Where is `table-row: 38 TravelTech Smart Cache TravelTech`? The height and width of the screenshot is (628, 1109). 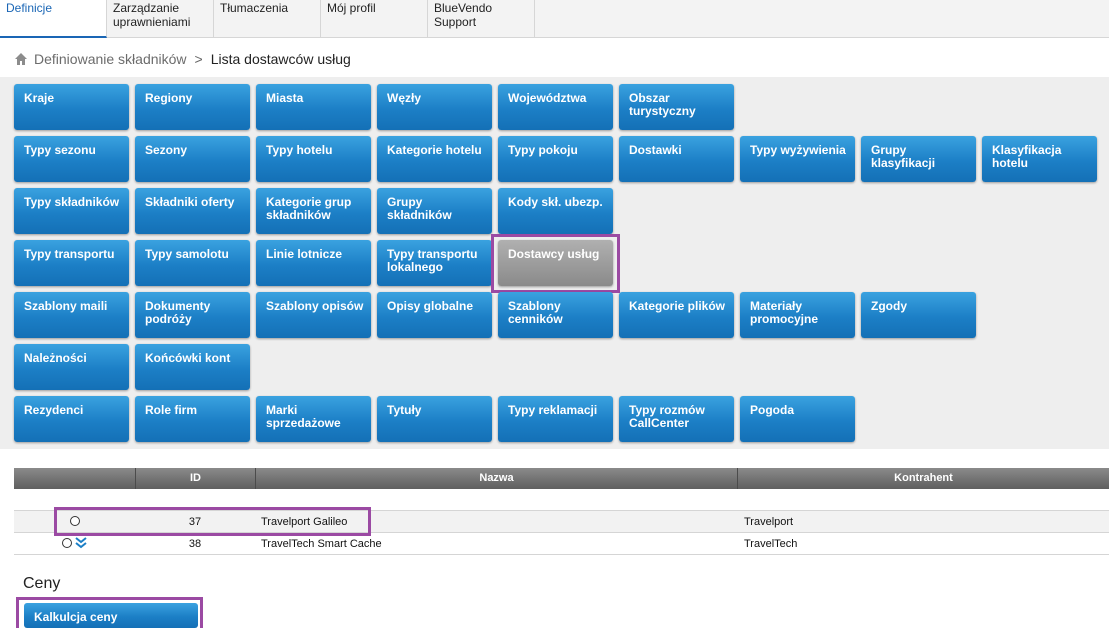 table-row: 38 TravelTech Smart Cache TravelTech is located at coordinates (561, 544).